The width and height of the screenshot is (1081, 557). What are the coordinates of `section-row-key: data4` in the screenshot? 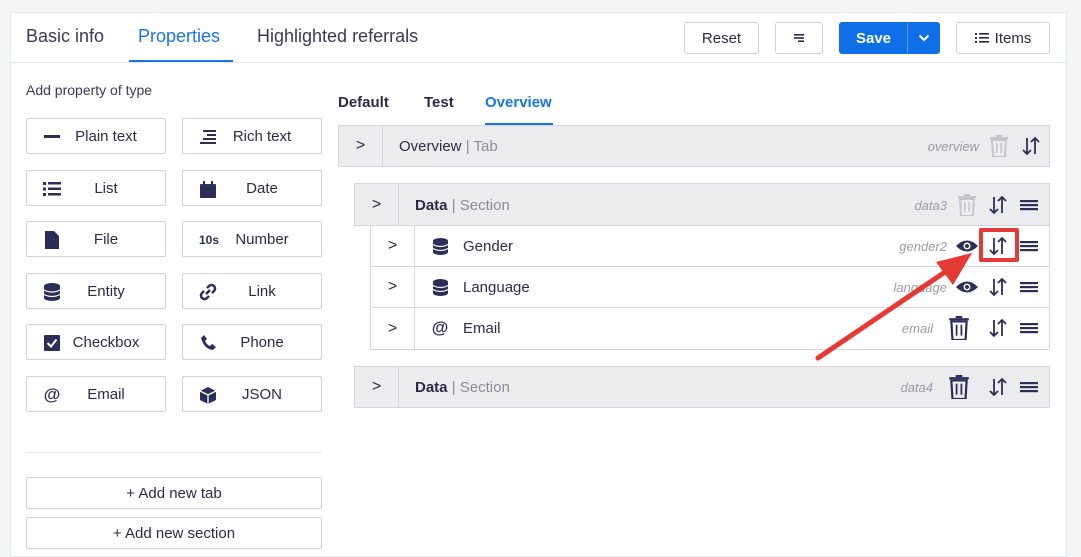 It's located at (916, 387).